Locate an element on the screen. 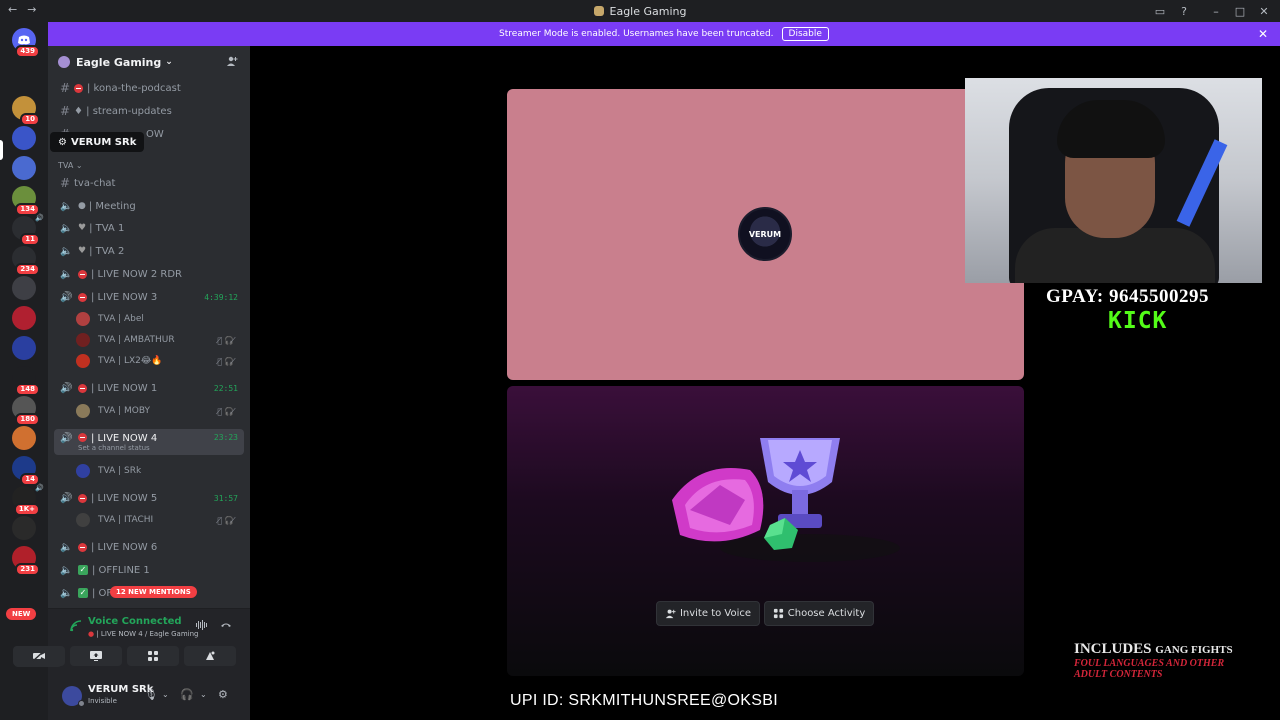 The image size is (1280, 720). microphone-icon: 🎙 is located at coordinates (151, 694).